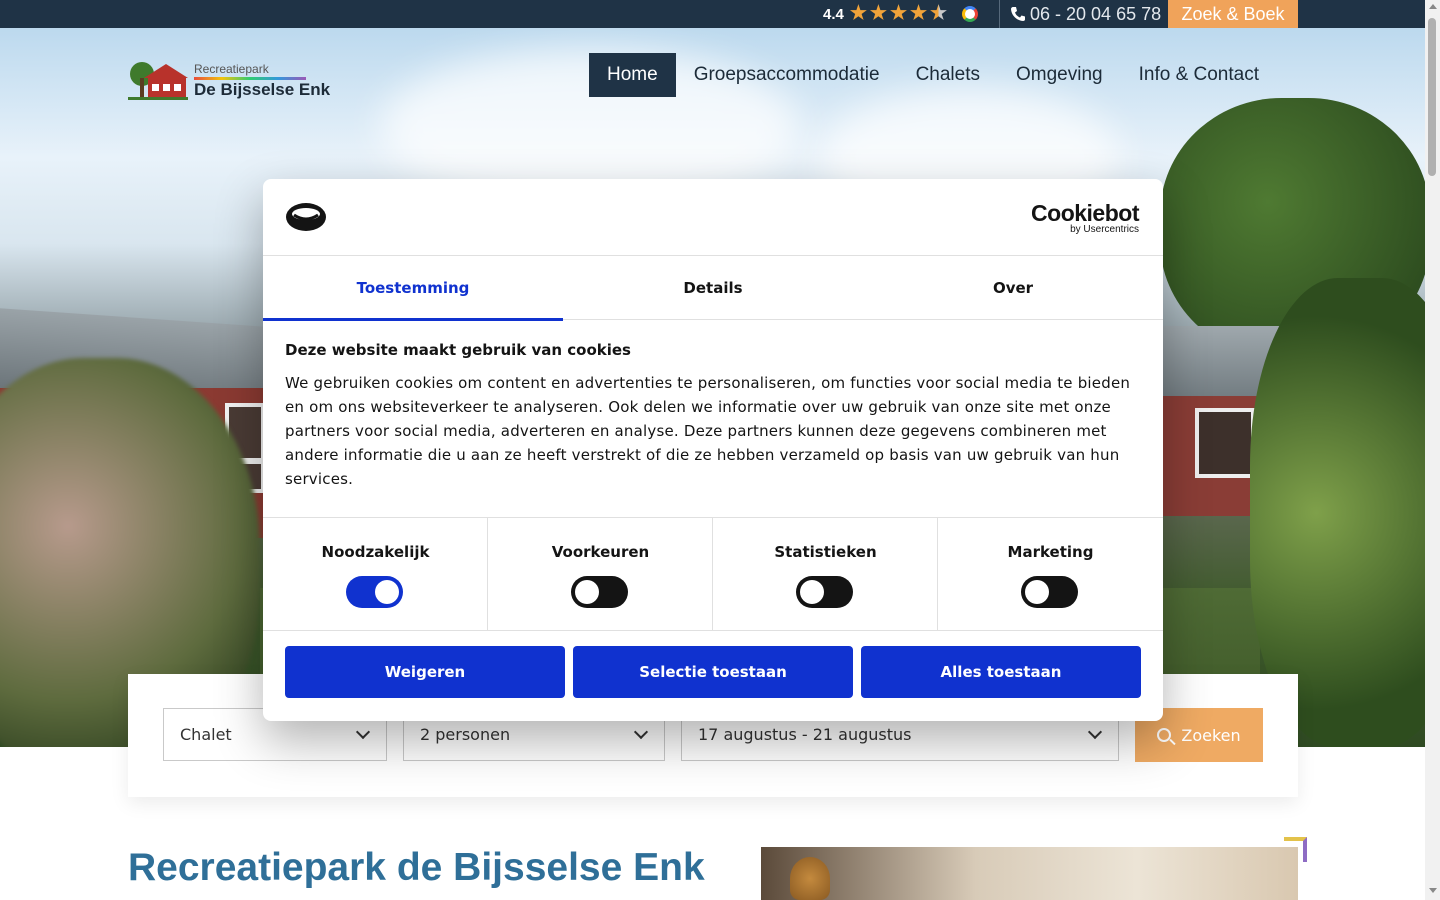 The image size is (1440, 900). Describe the element at coordinates (999, 14) in the screenshot. I see `topbar-divider` at that location.